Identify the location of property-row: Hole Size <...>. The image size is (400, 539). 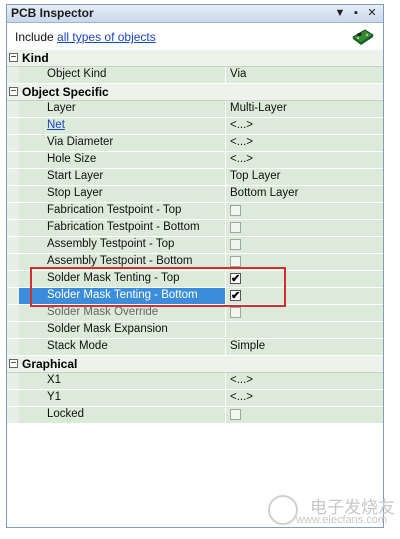
(195, 160).